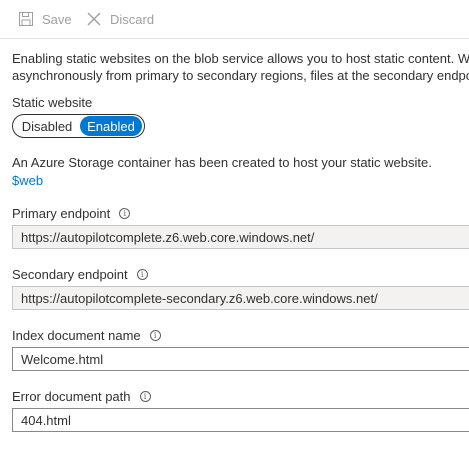  What do you see at coordinates (240, 359) in the screenshot?
I see `index-document-input: Welcome.html` at bounding box center [240, 359].